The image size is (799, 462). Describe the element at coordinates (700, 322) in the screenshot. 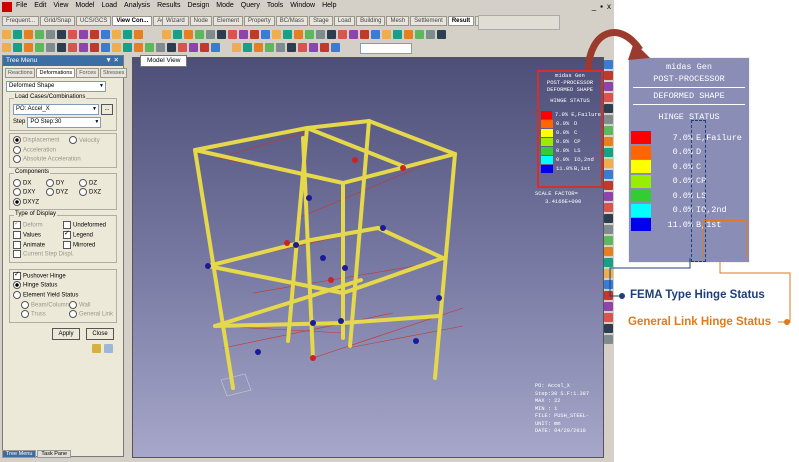

I see `general-link-callout-label: General Link Hinge Status` at that location.